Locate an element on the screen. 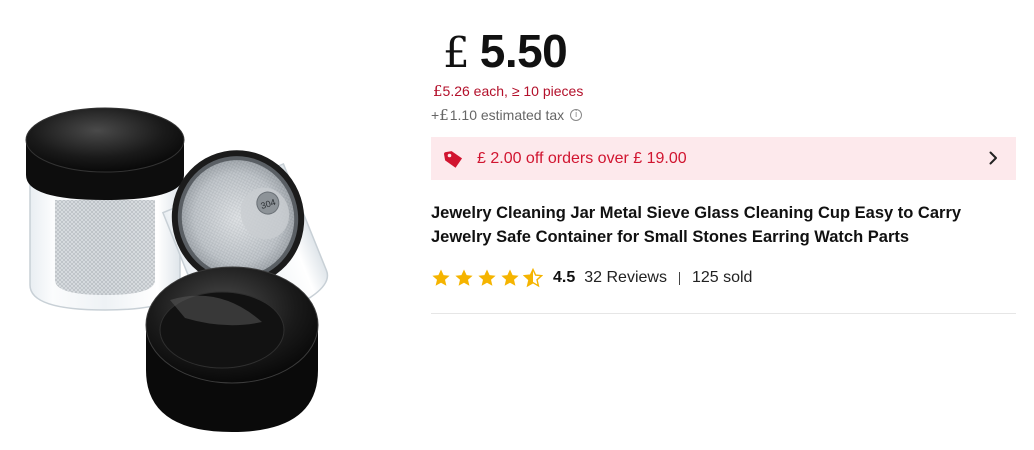  bulk-price-currency: £ is located at coordinates (438, 91).